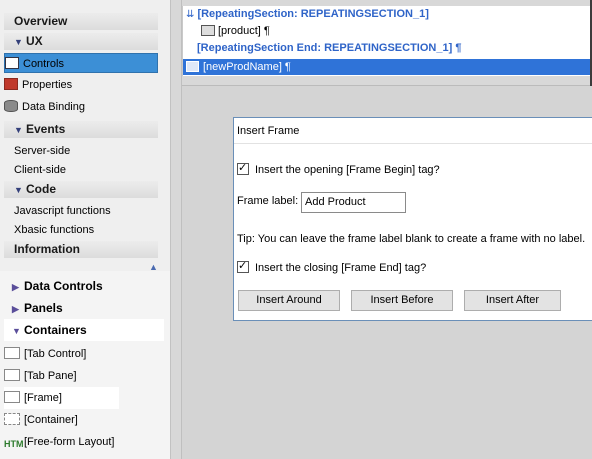 This screenshot has width=592, height=459. What do you see at coordinates (353, 202) in the screenshot?
I see `frame-label-input: Add Product` at bounding box center [353, 202].